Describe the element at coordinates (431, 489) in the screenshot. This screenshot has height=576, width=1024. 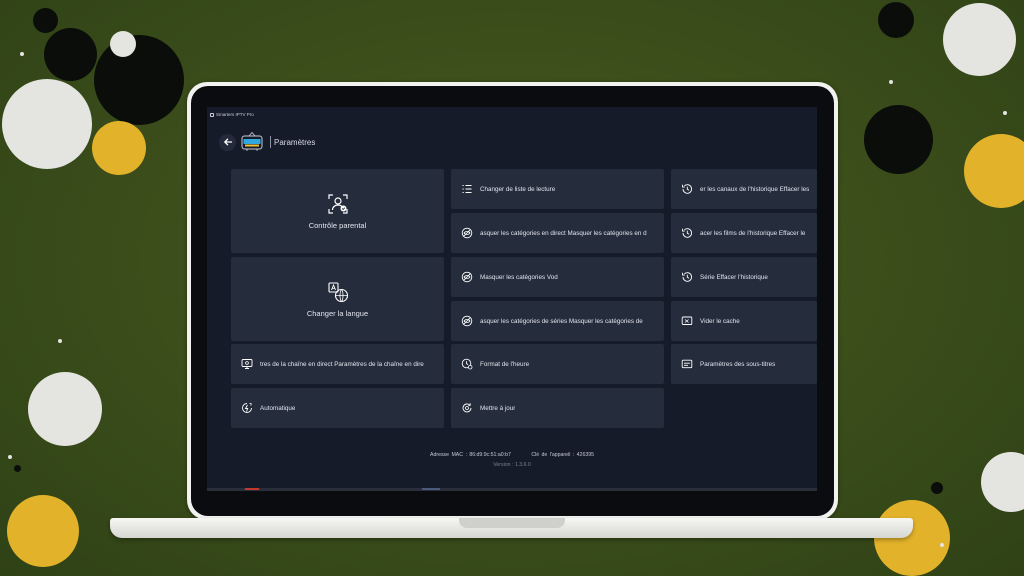
I see `bottom-accent-blue` at that location.